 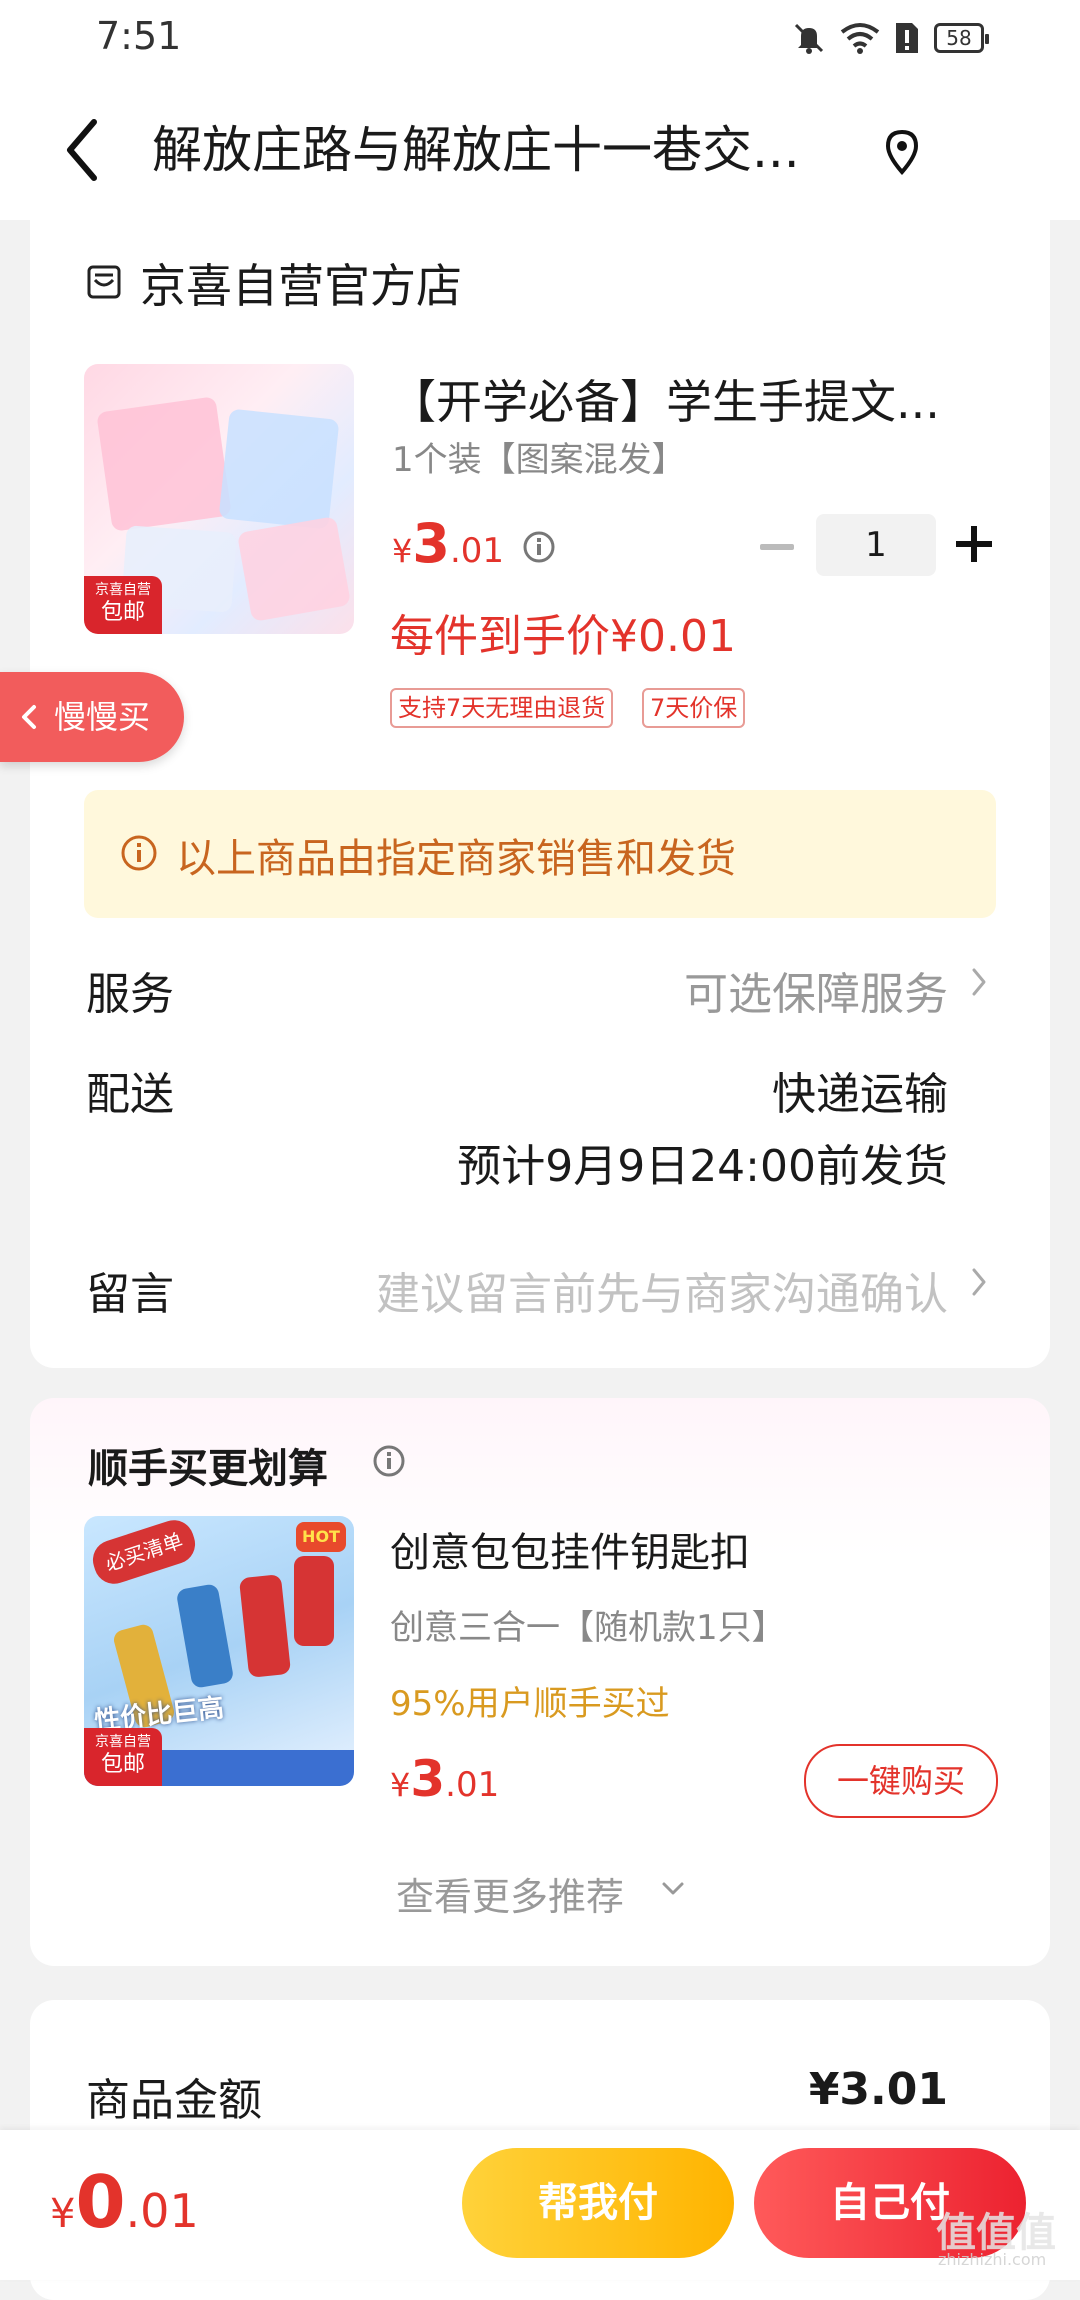 I want to click on watermark-sub: zhizhizhi.com, so click(x=992, y=2259).